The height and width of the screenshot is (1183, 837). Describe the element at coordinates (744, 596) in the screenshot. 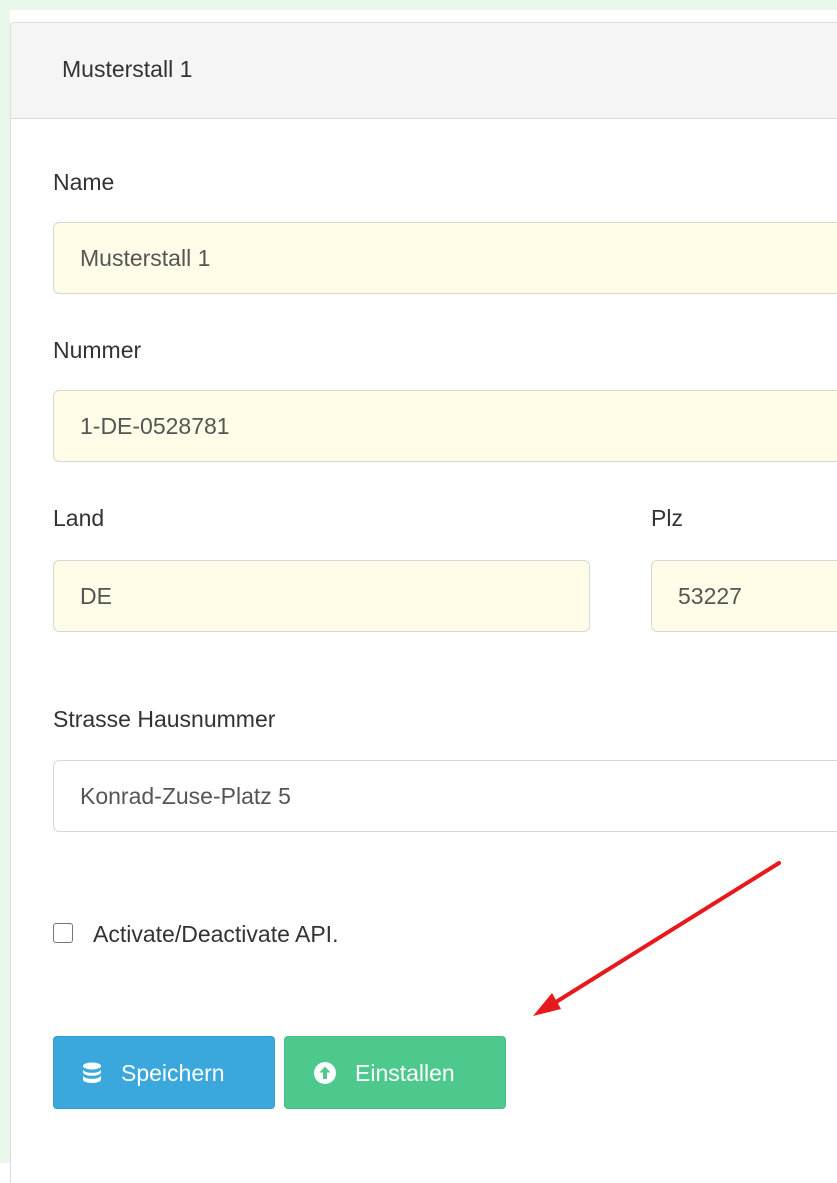

I see `plz-input: 53227` at that location.